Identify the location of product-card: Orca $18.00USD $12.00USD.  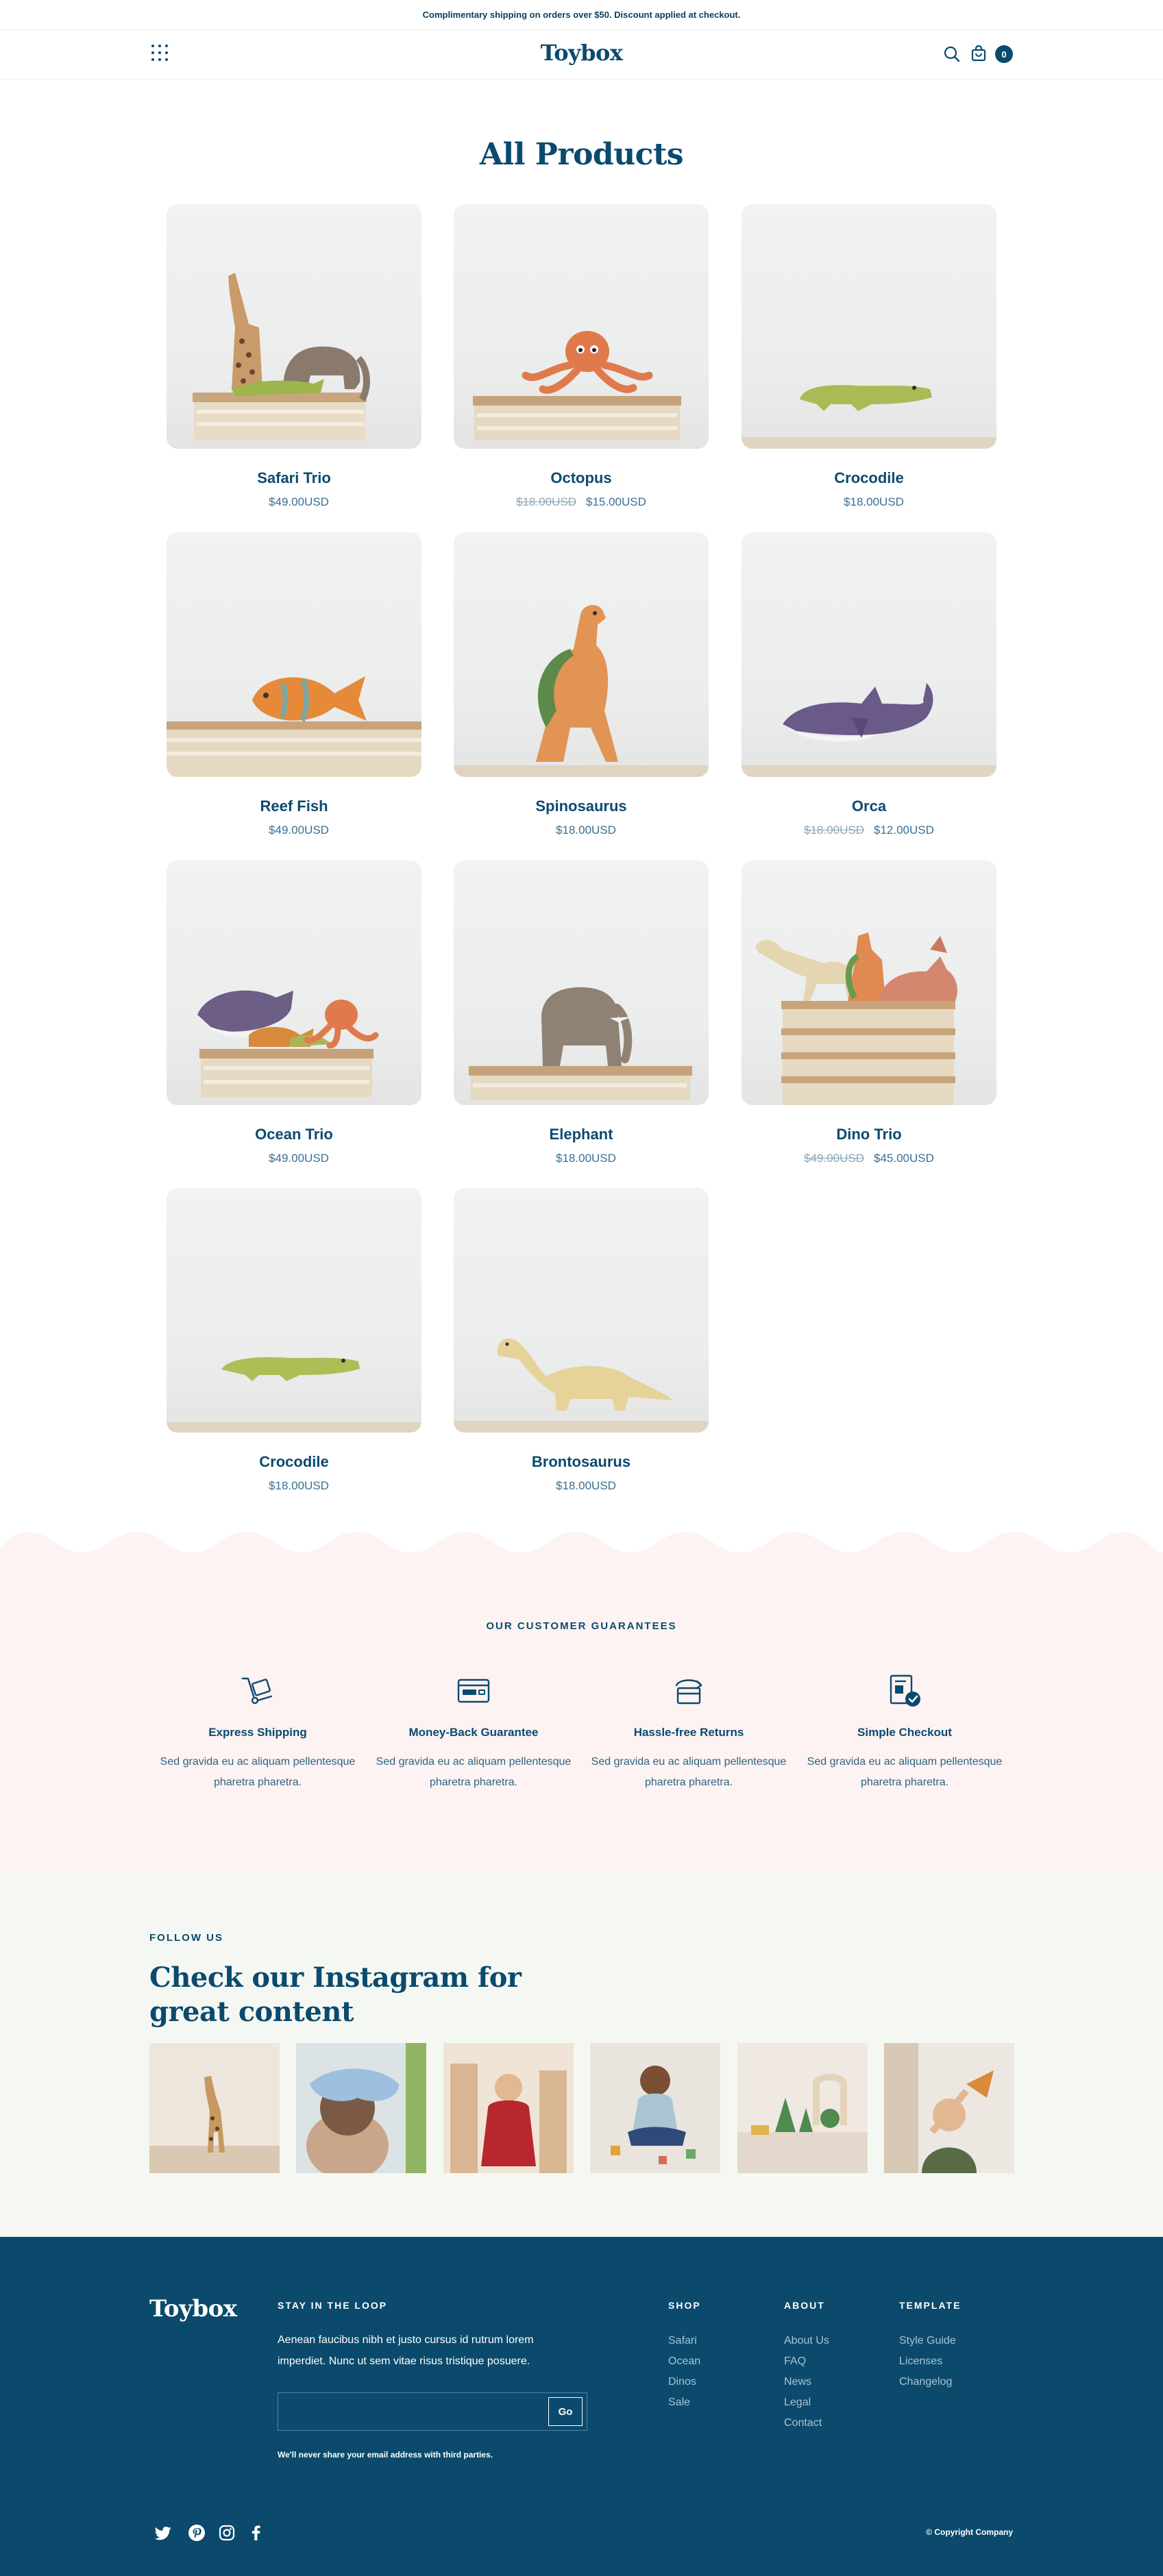
(869, 684).